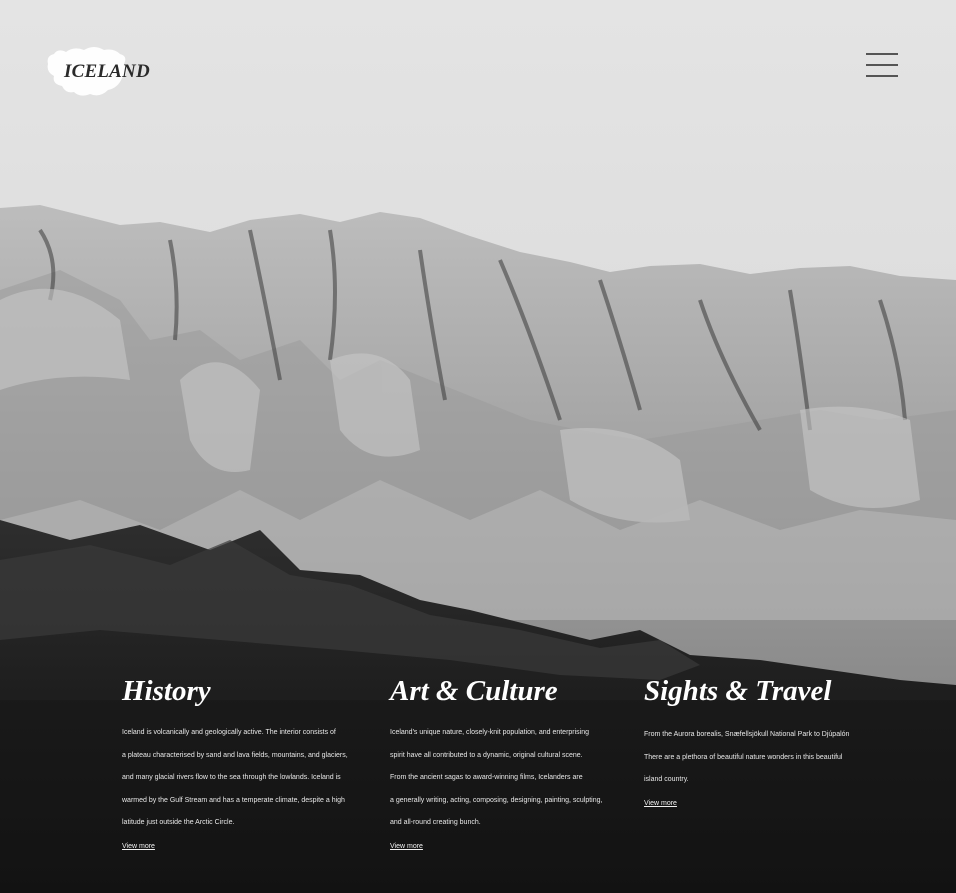 The height and width of the screenshot is (893, 956). What do you see at coordinates (107, 72) in the screenshot?
I see `brand-name: ICELAND` at bounding box center [107, 72].